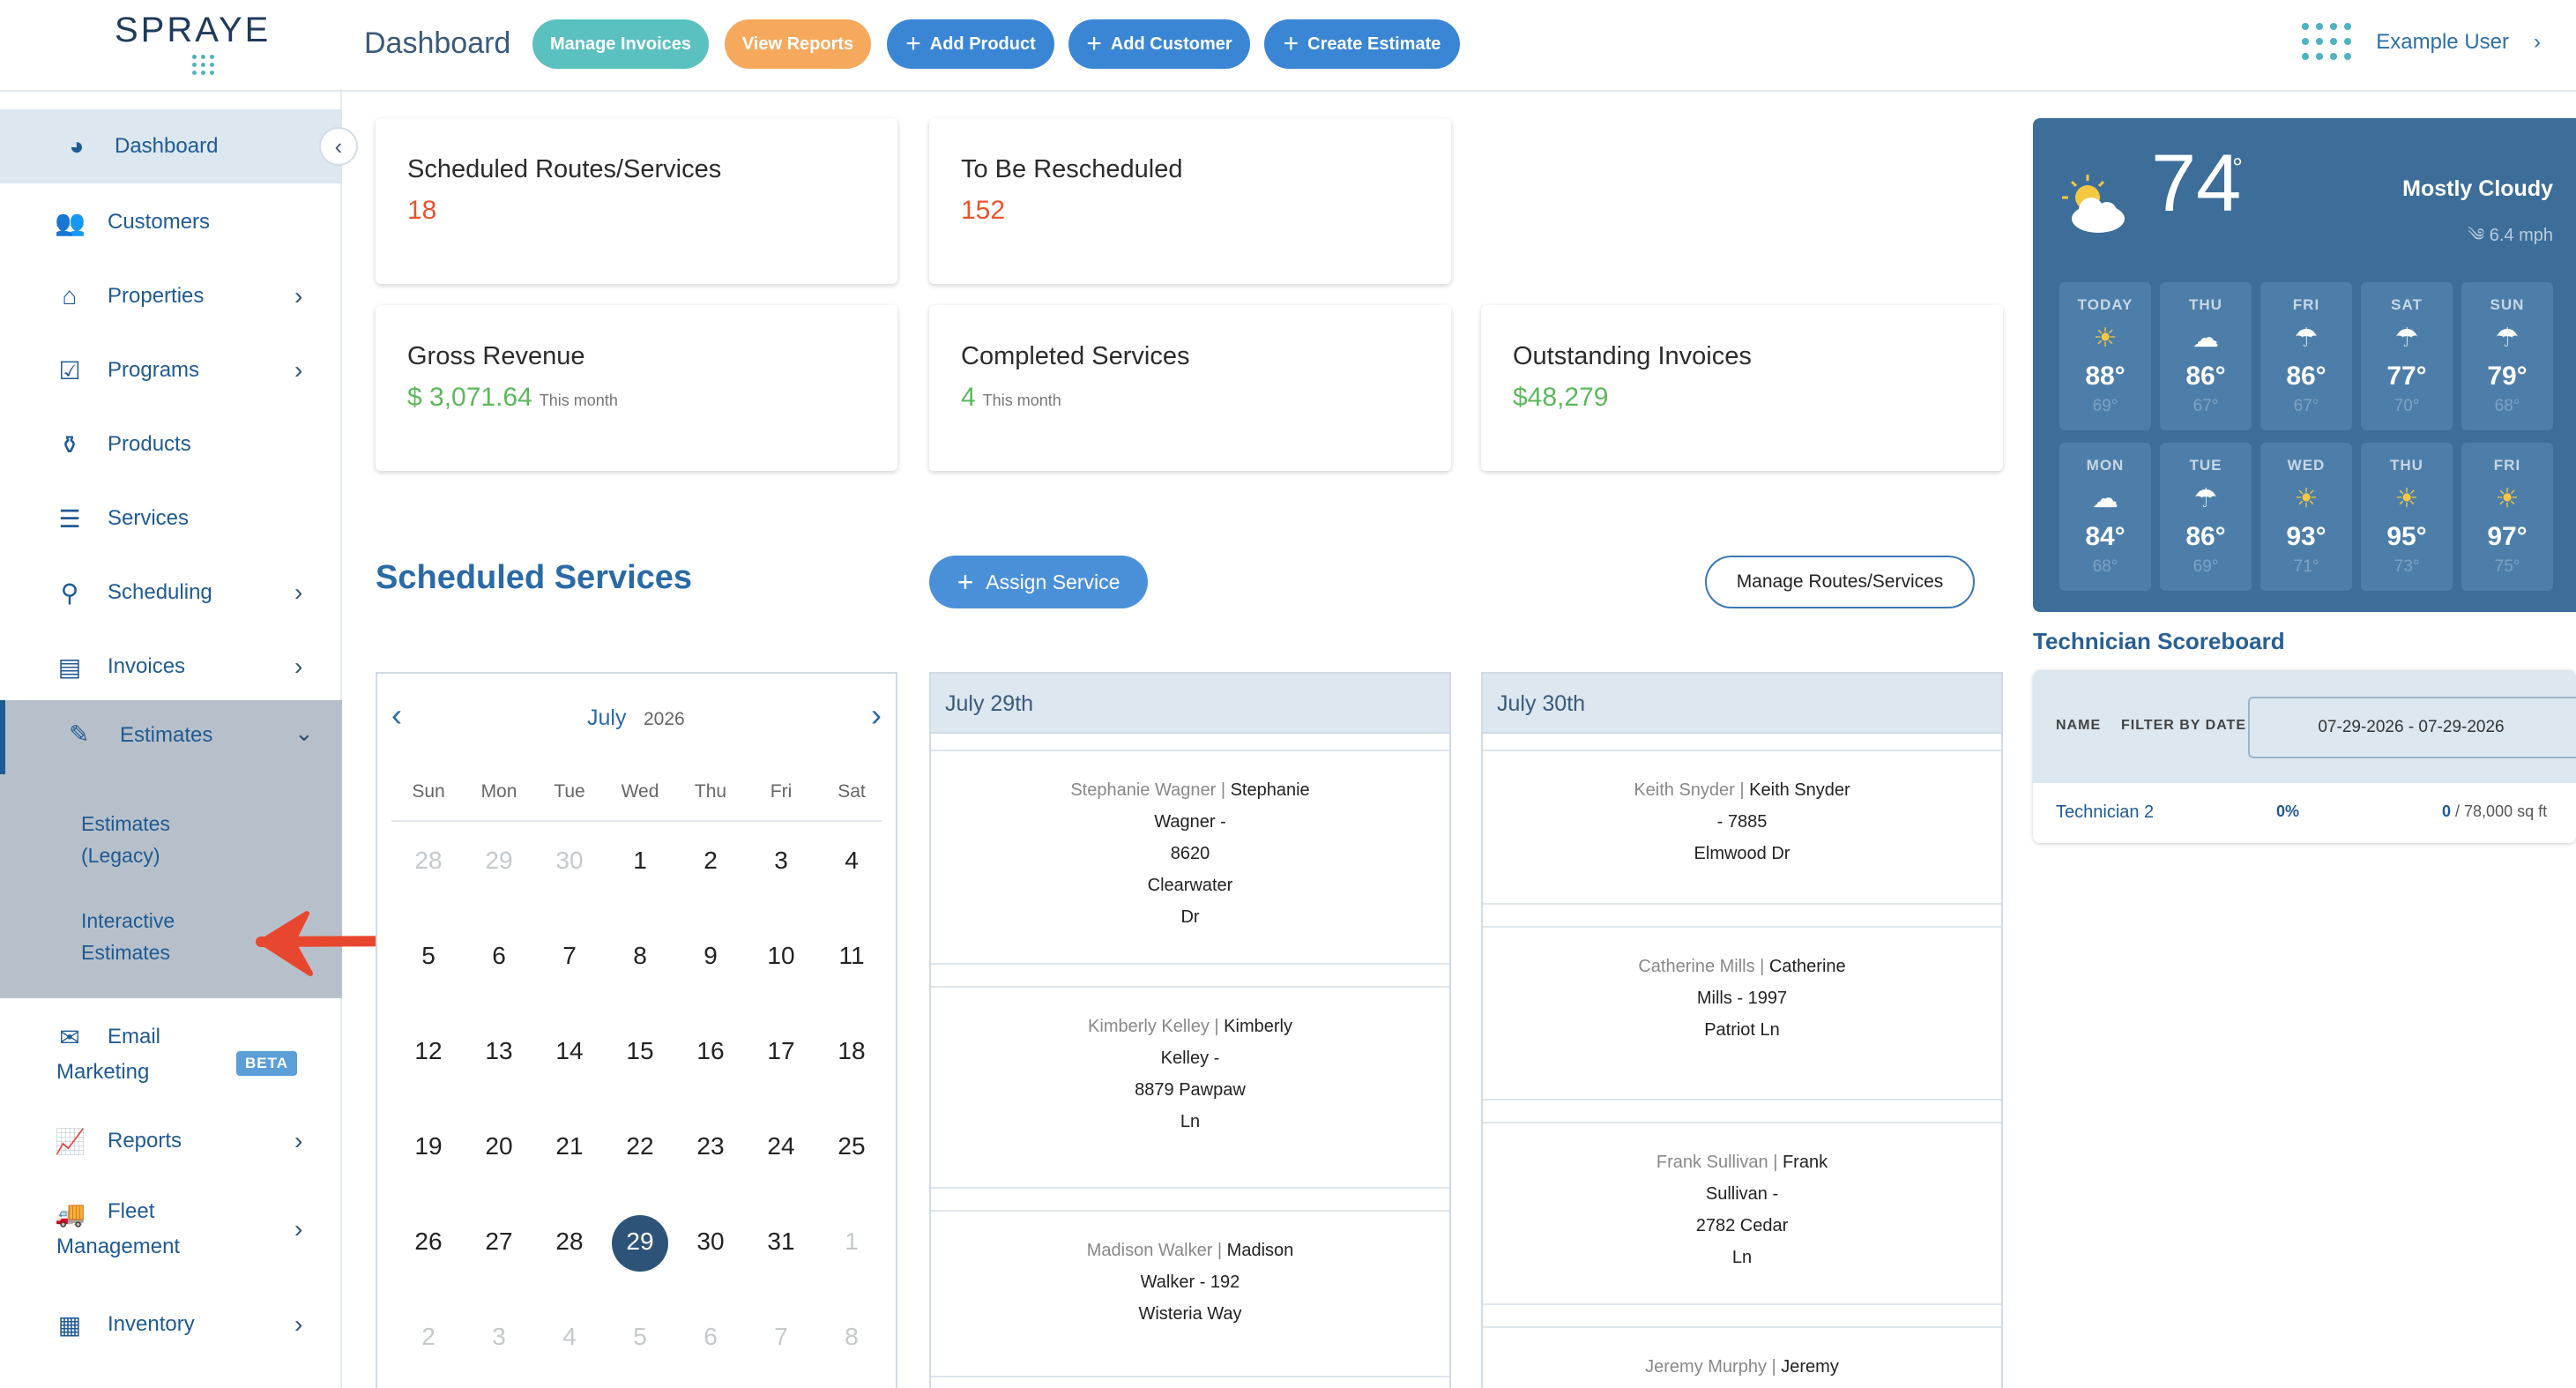 The image size is (2576, 1388). Describe the element at coordinates (171, 666) in the screenshot. I see `sidebar-item-invoices: ▤ Invoices ›` at that location.